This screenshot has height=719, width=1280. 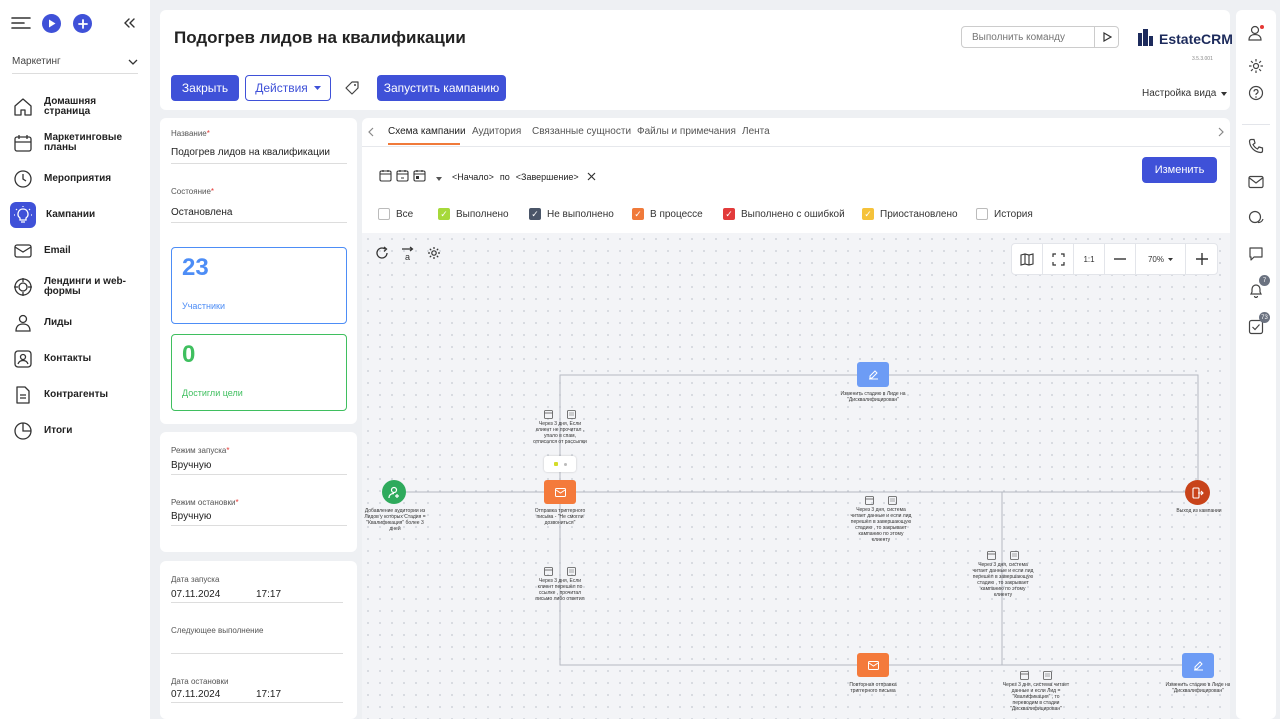 I want to click on view-settings-label: Настройка вида, so click(x=1179, y=93).